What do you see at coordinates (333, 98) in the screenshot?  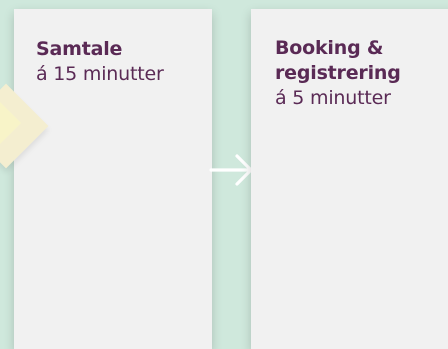 I see `step-duration: á 5 minutter` at bounding box center [333, 98].